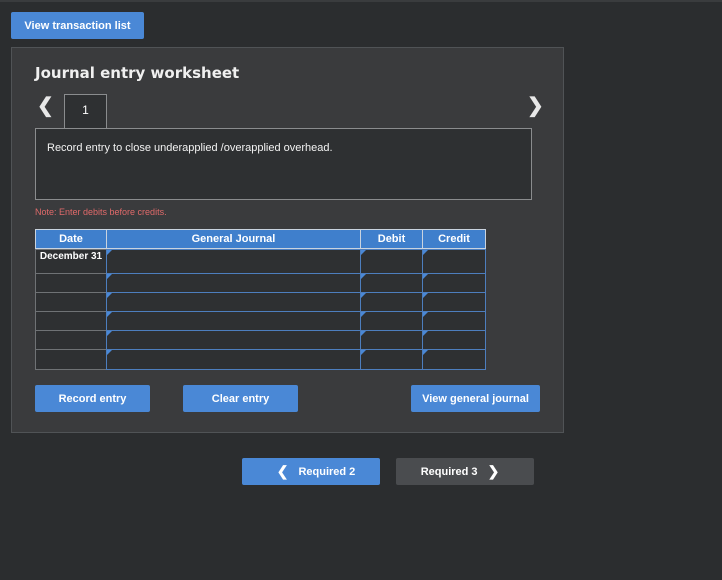 The image size is (722, 580). Describe the element at coordinates (240, 398) in the screenshot. I see `clear-entry-button: Clear entry` at that location.